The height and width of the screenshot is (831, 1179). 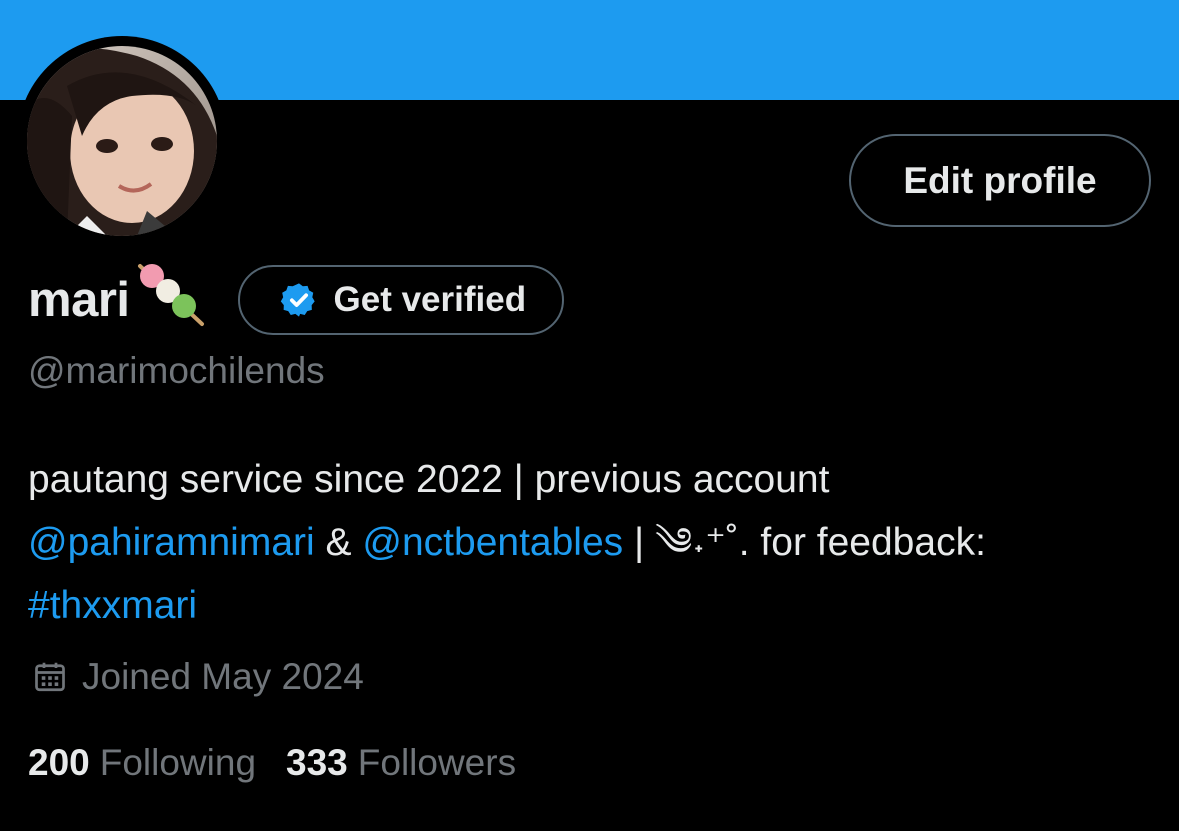 I want to click on following-label: Following, so click(x=178, y=762).